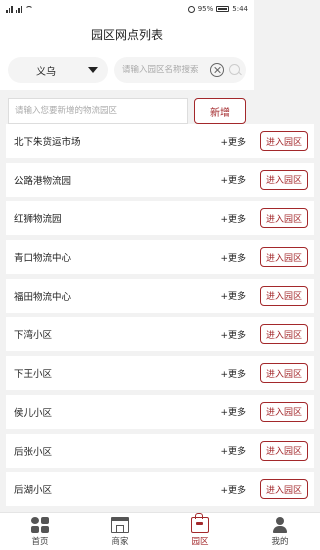  What do you see at coordinates (160, 489) in the screenshot?
I see `list-item: 后湖小区 +更多 进入园区` at bounding box center [160, 489].